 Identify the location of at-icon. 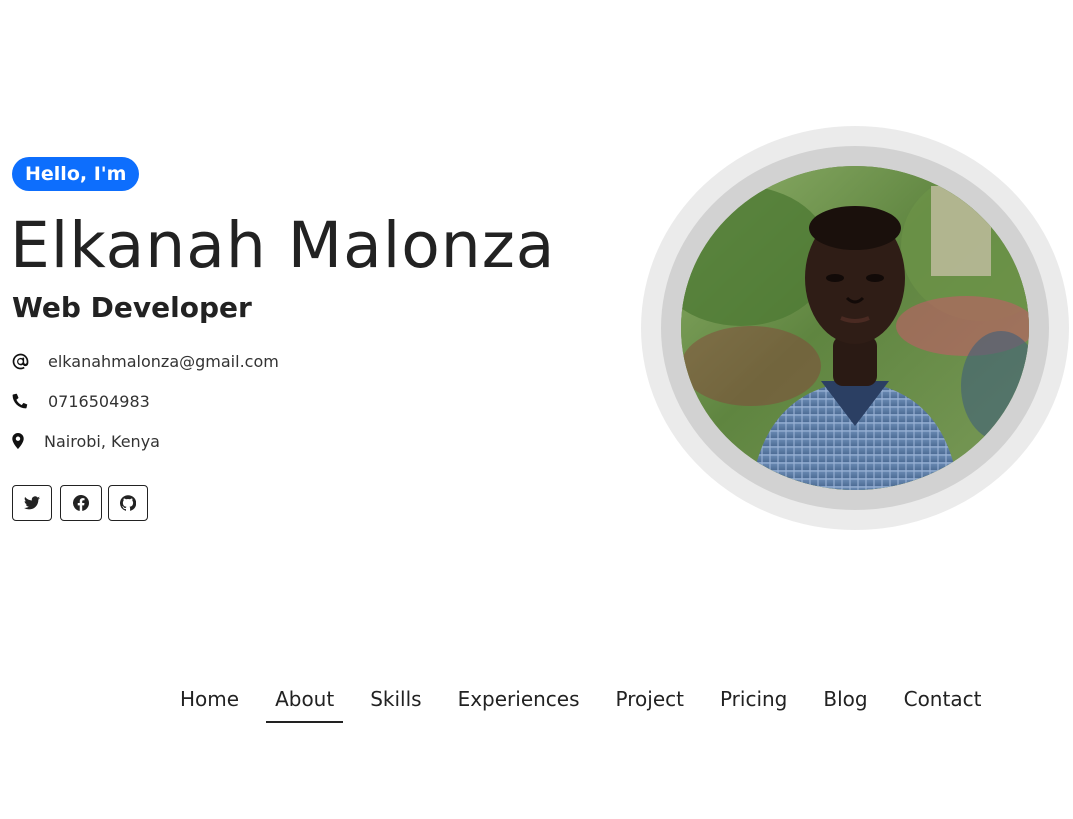
(30, 361).